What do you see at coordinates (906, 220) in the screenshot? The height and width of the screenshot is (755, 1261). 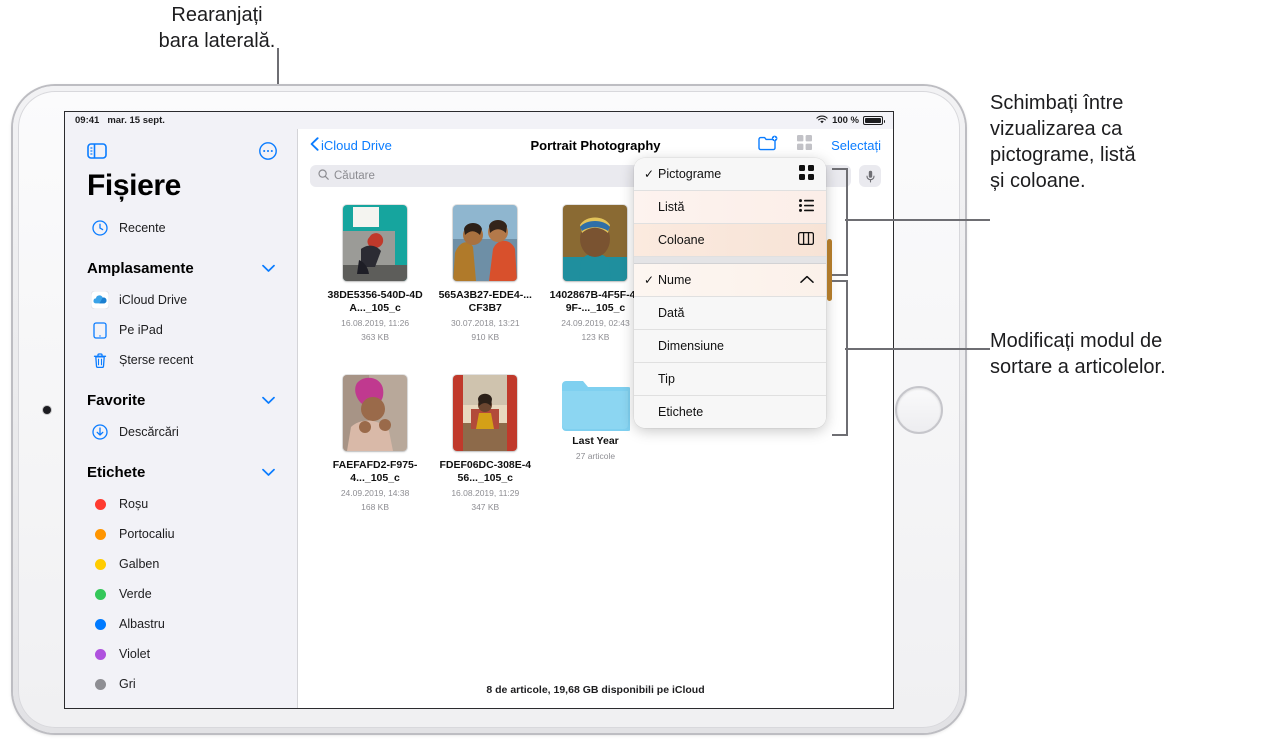 I see `bracket-connector-view` at bounding box center [906, 220].